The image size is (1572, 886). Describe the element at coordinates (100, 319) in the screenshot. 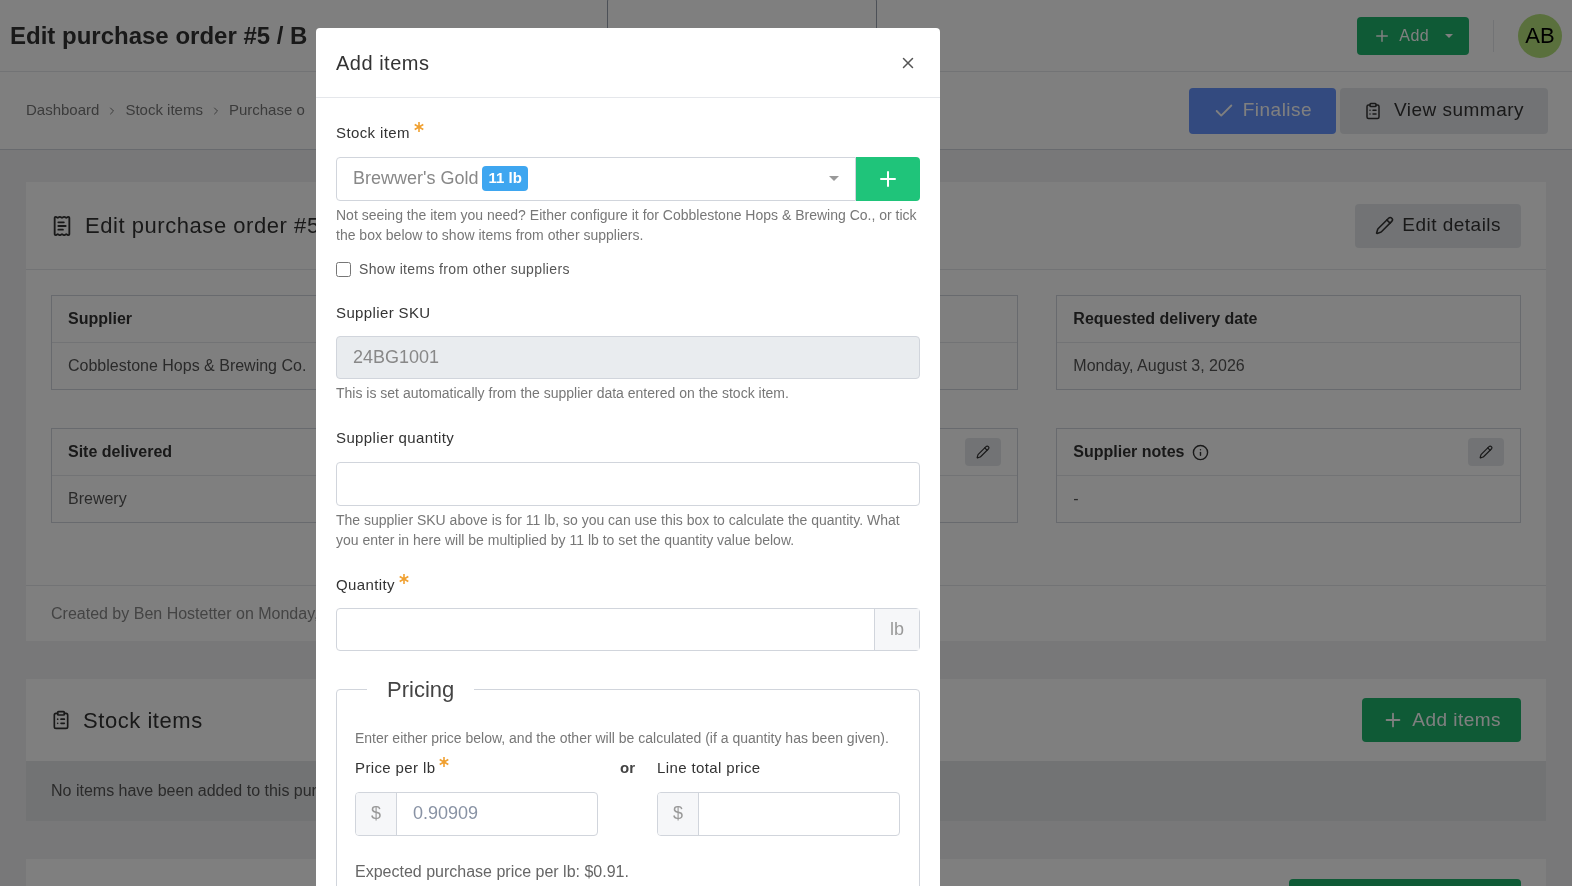

I see `detail-label: Supplier` at that location.